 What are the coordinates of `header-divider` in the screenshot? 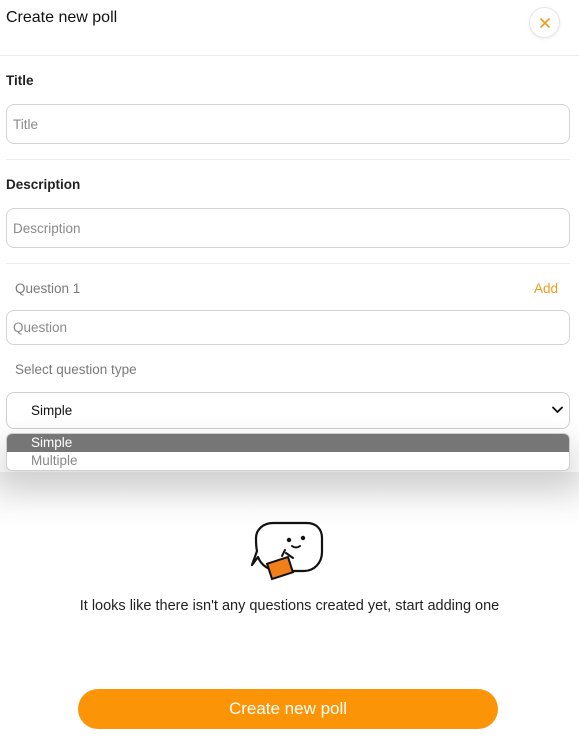 It's located at (289, 55).